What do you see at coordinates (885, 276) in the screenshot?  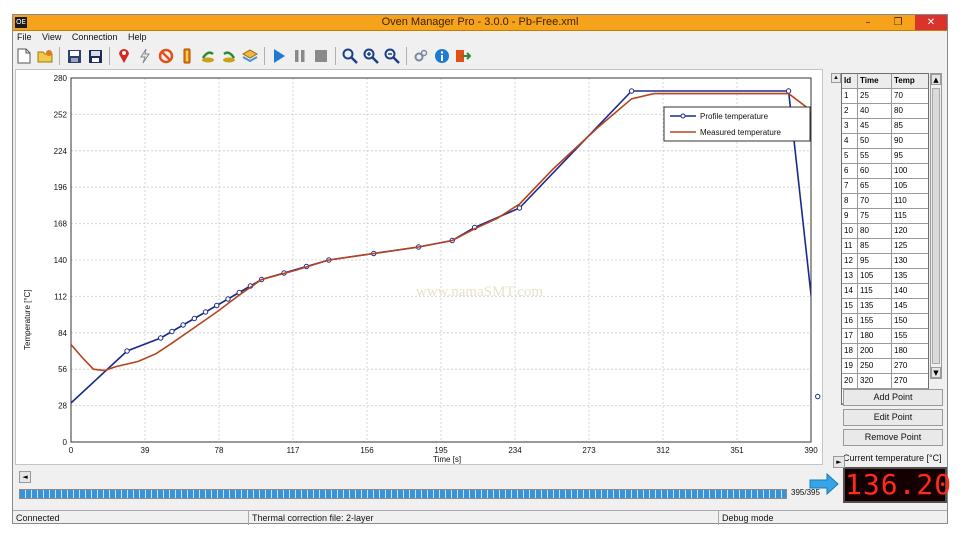 I see `table-row: 13 105 135` at bounding box center [885, 276].